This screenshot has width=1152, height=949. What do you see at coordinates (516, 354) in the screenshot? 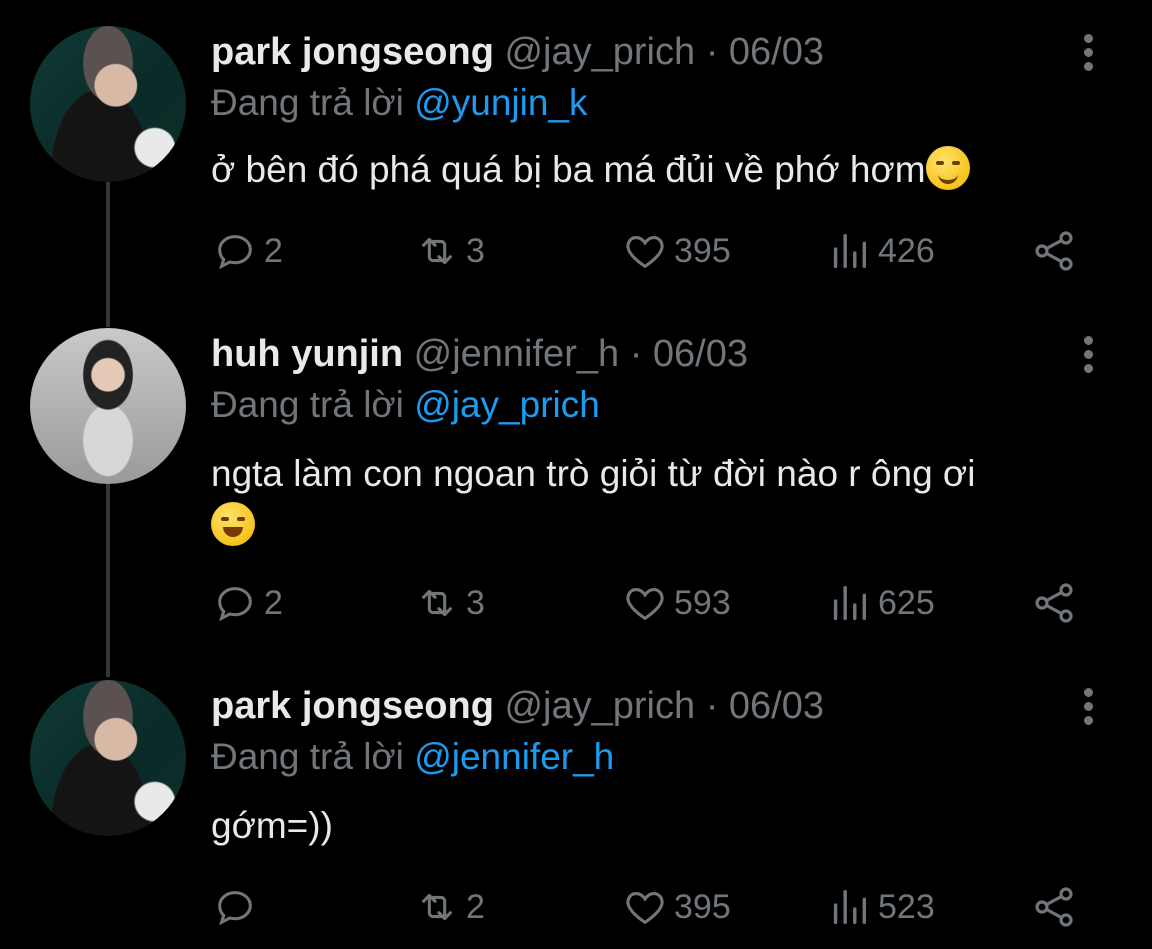
I see `handle: @jennifer_h` at bounding box center [516, 354].